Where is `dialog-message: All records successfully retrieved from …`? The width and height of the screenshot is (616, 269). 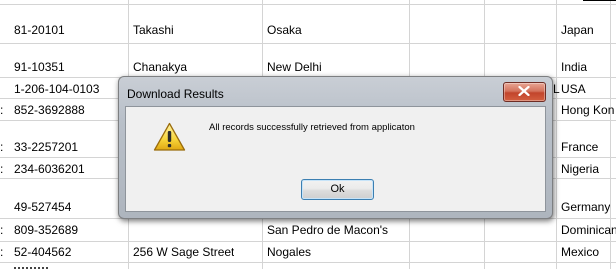 dialog-message: All records successfully retrieved from … is located at coordinates (312, 127).